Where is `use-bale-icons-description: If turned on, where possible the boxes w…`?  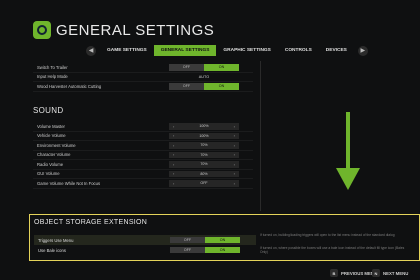
use-bale-icons-description: If turned on, where possible the boxes w… is located at coordinates (332, 250).